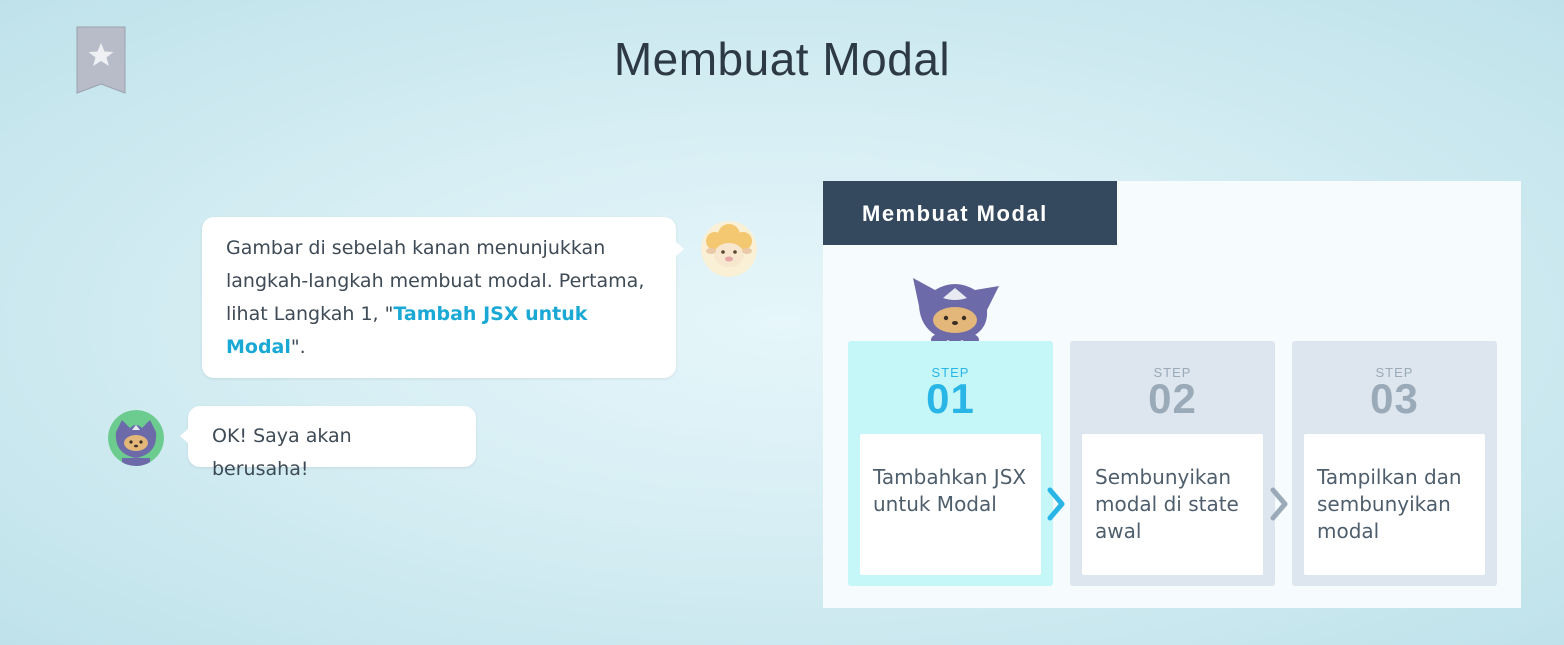  Describe the element at coordinates (950, 398) in the screenshot. I see `step-number: 01` at that location.